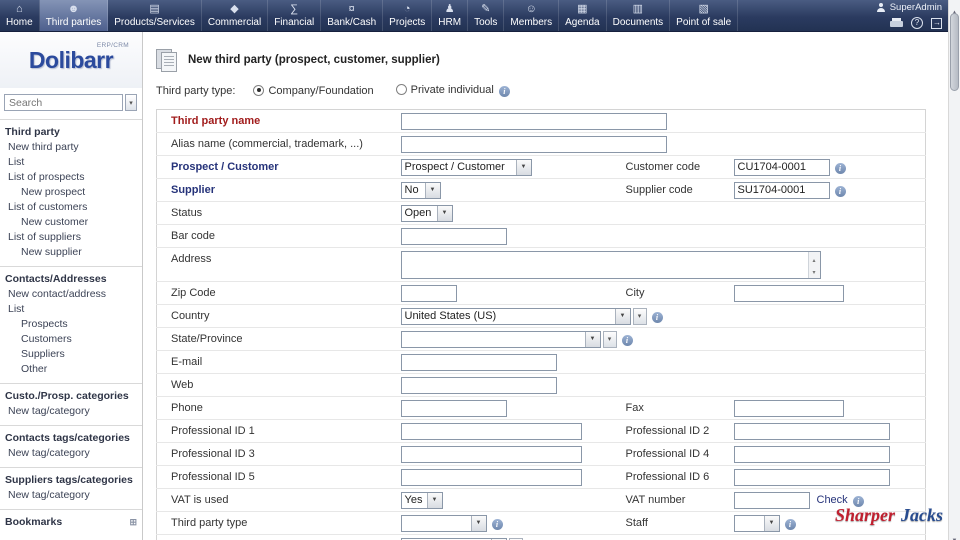  Describe the element at coordinates (667, 431) in the screenshot. I see `prof-id2-label: Professional ID 2` at that location.